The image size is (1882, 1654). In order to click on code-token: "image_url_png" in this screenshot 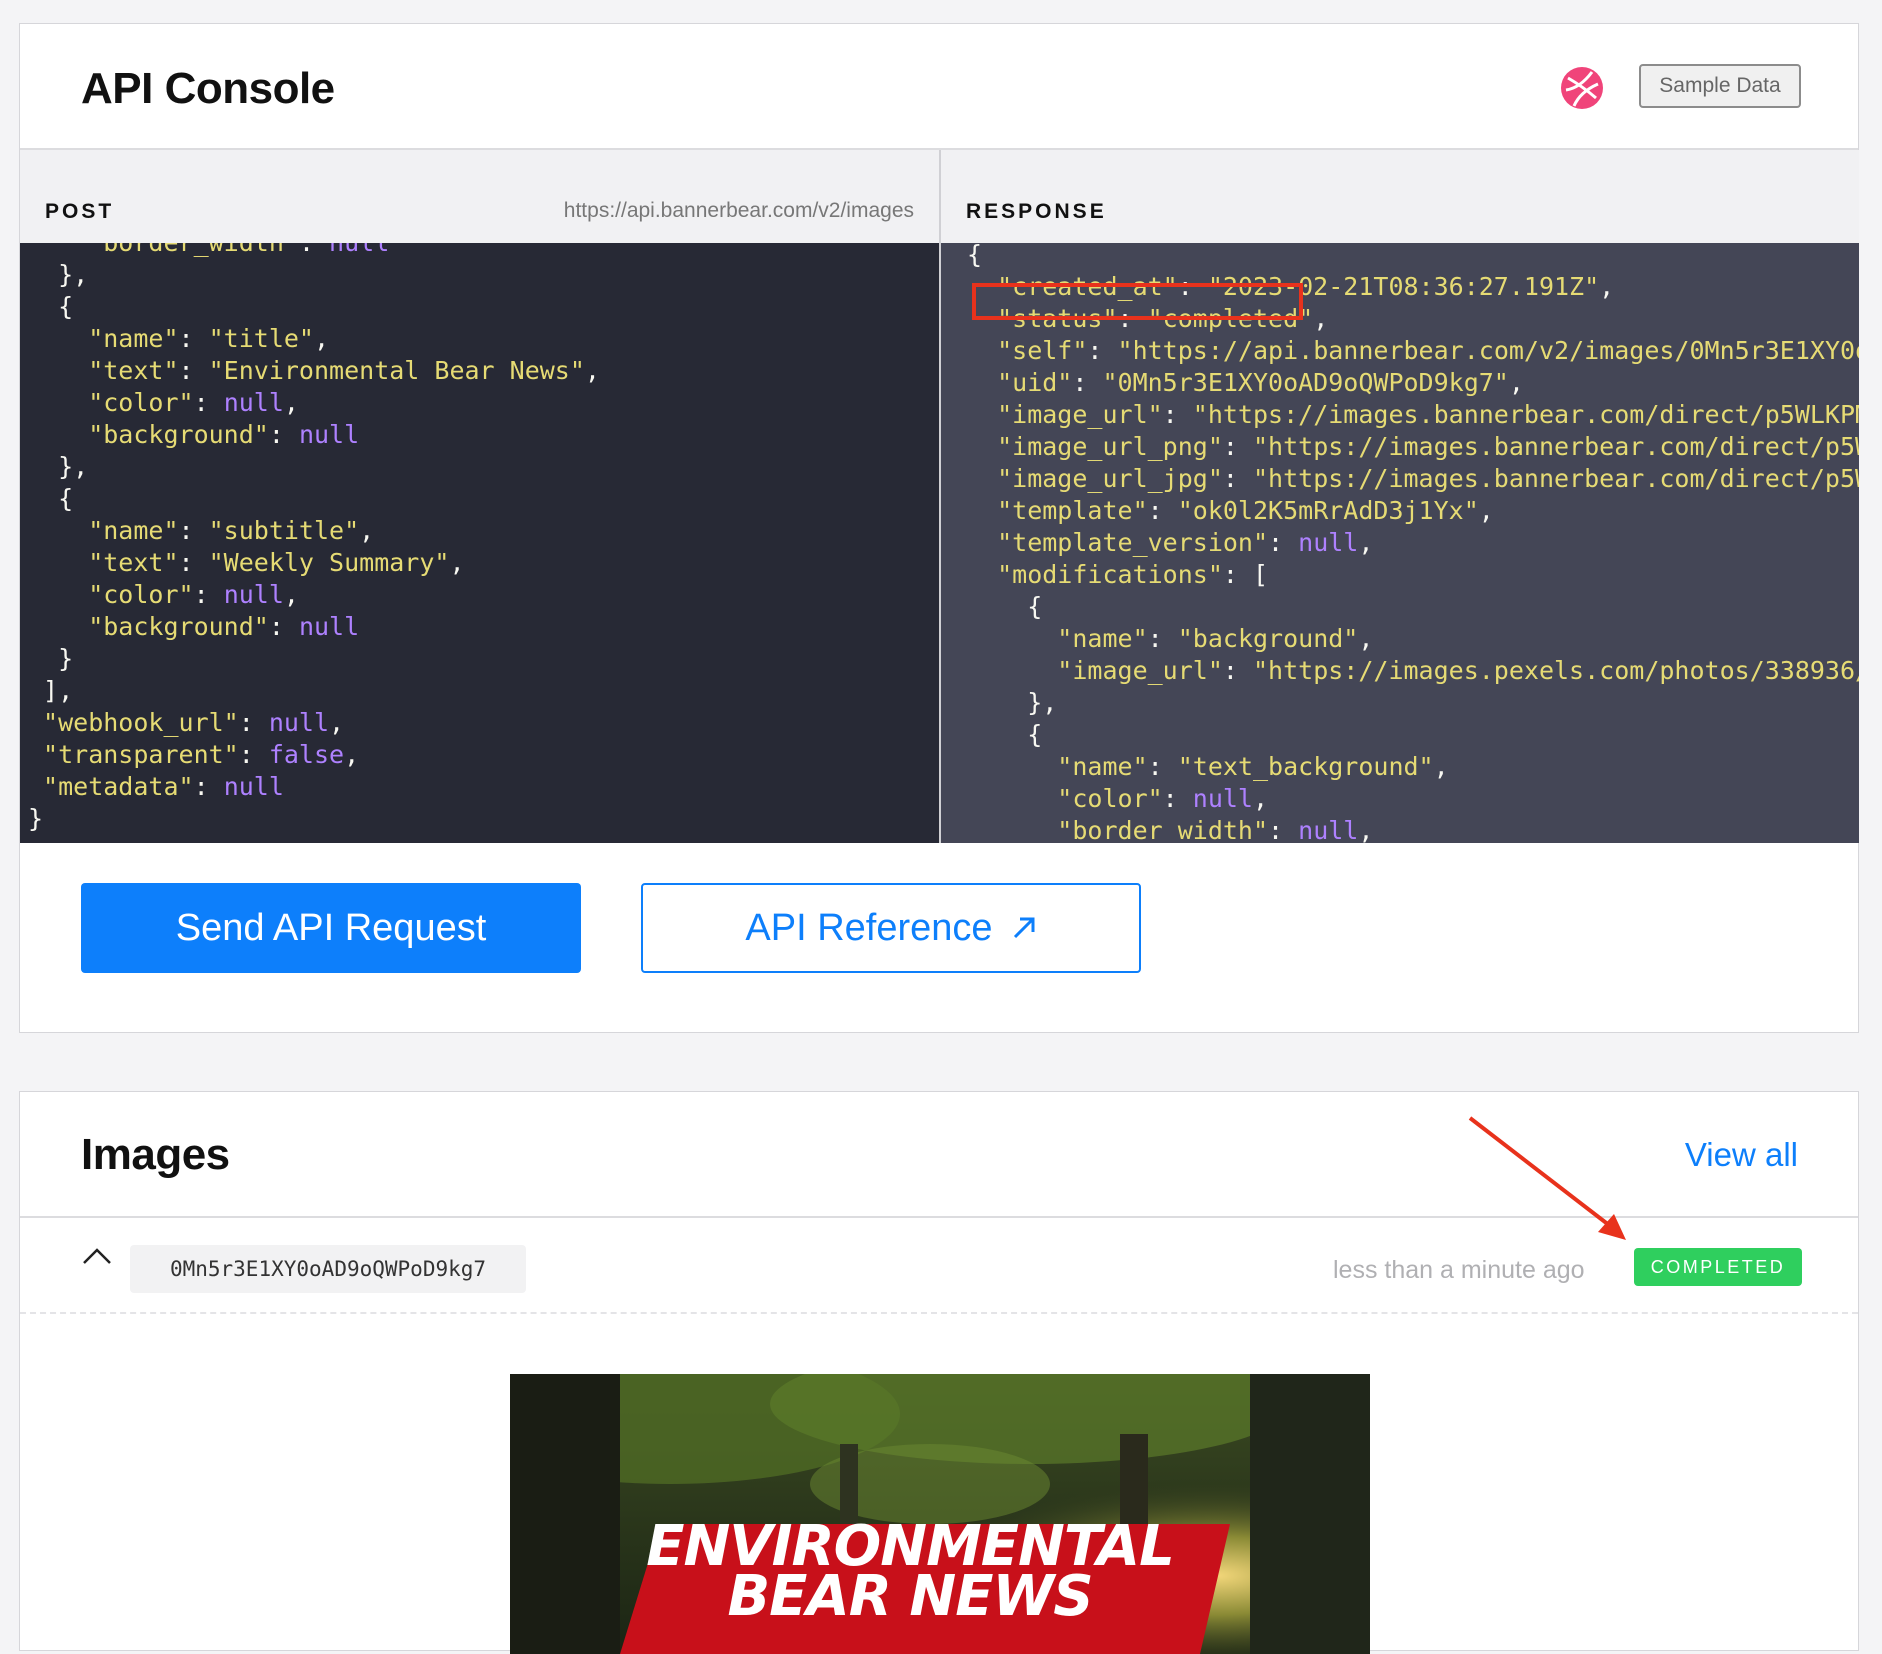, I will do `click(1095, 446)`.